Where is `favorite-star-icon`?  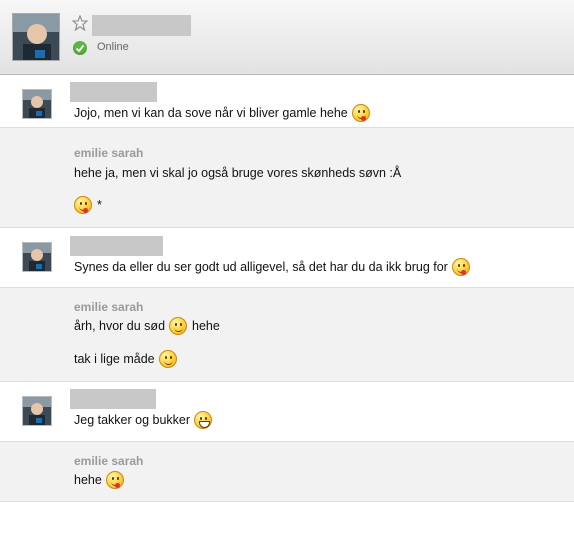 favorite-star-icon is located at coordinates (80, 23).